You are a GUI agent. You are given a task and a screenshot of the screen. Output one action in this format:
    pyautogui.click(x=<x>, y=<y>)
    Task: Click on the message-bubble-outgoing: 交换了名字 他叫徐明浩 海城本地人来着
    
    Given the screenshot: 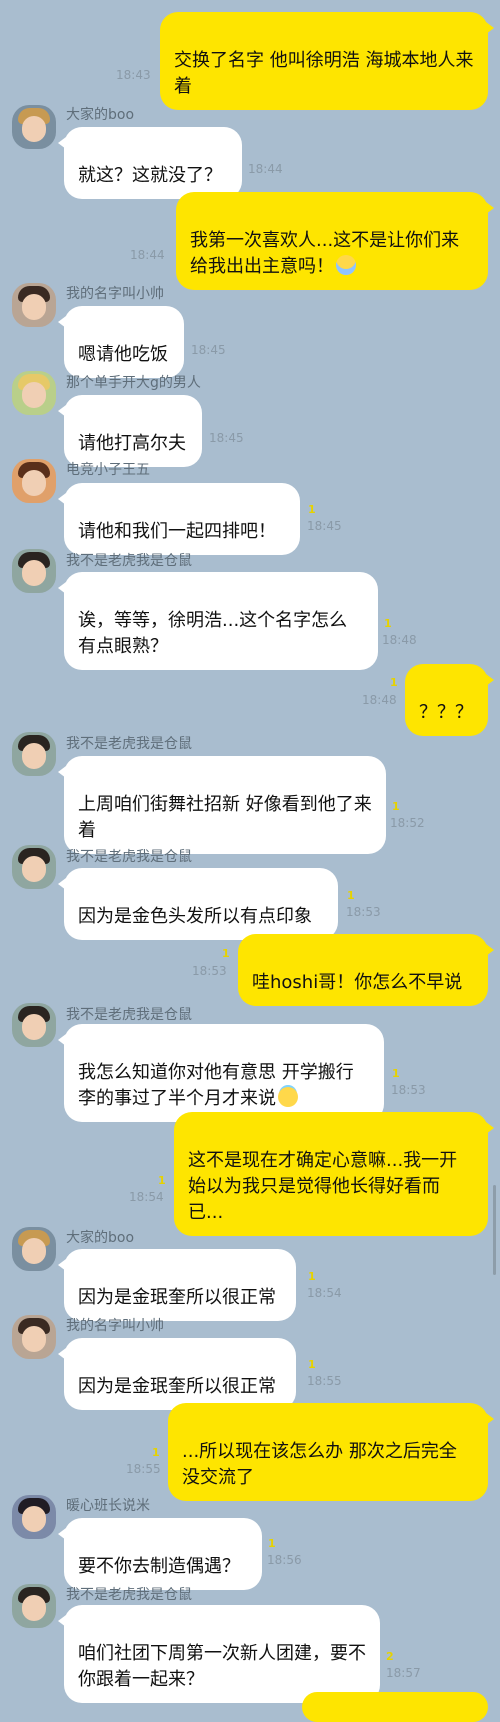 What is the action you would take?
    pyautogui.click(x=327, y=61)
    